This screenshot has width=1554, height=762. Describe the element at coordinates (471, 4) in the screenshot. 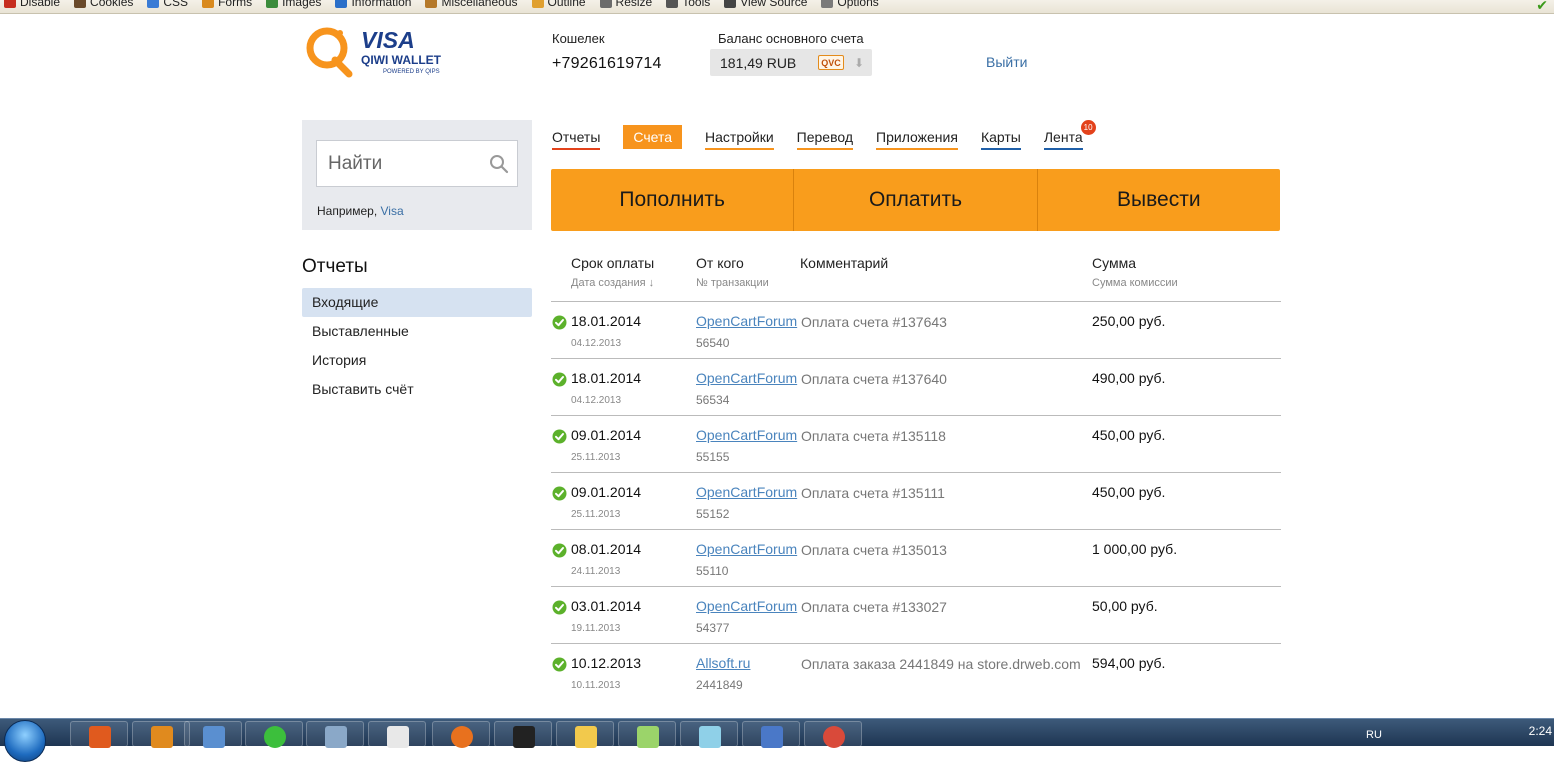

I see `toolbar-item: Miscellaneous` at that location.